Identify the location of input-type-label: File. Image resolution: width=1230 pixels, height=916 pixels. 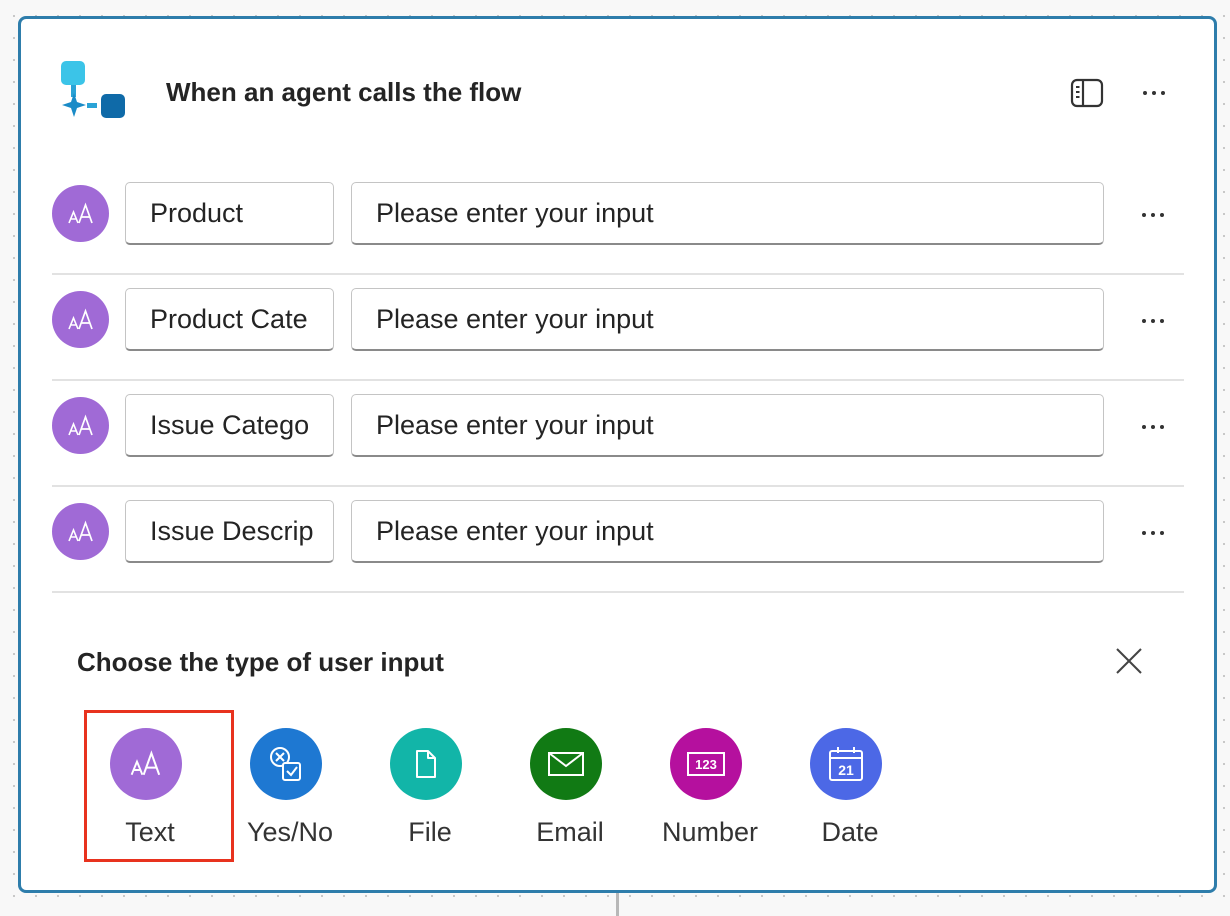
(430, 832).